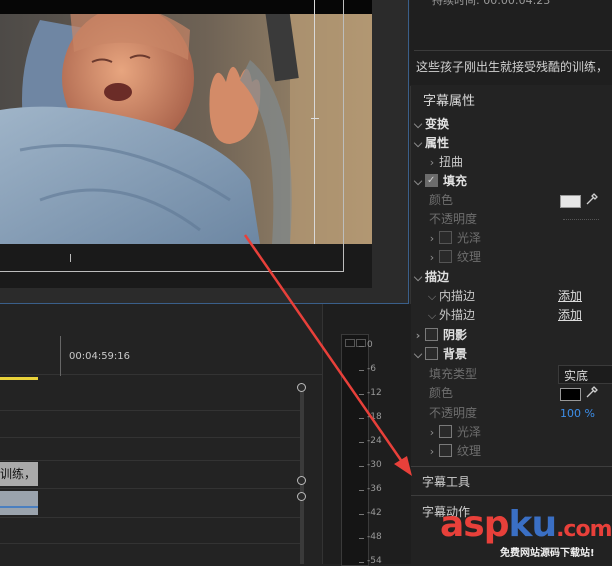 This screenshot has height=566, width=612. I want to click on watermark-brand-b: ku, so click(533, 524).